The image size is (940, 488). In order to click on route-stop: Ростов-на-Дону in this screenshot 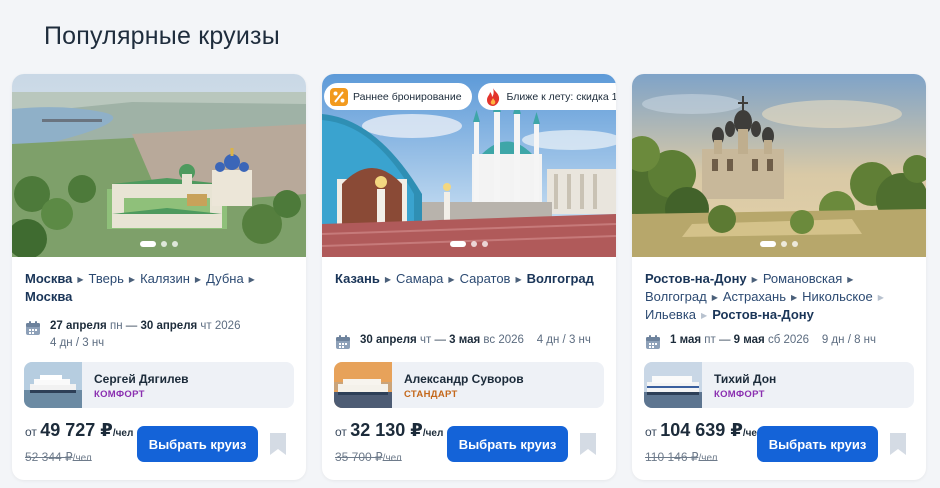, I will do `click(696, 278)`.